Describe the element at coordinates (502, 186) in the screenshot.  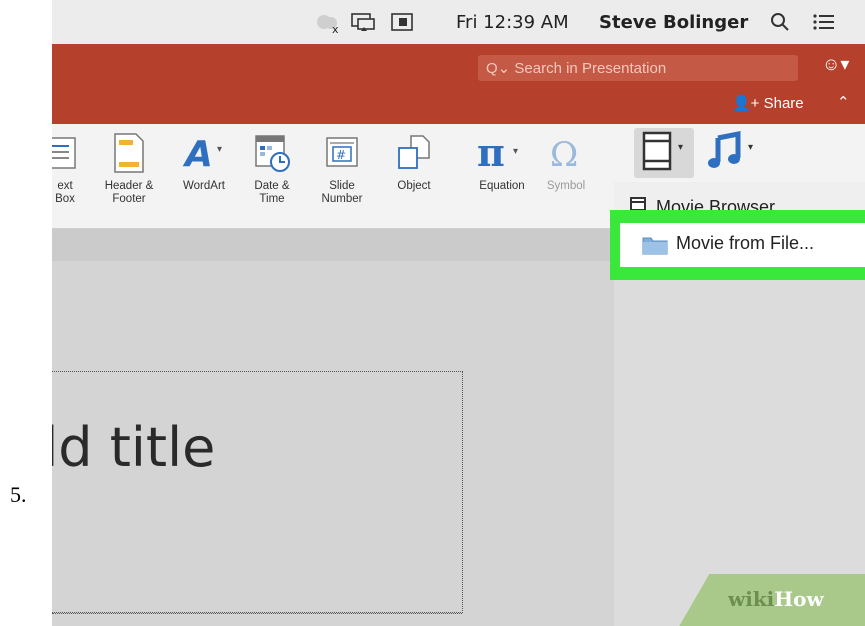
I see `equation-label: Equation` at that location.